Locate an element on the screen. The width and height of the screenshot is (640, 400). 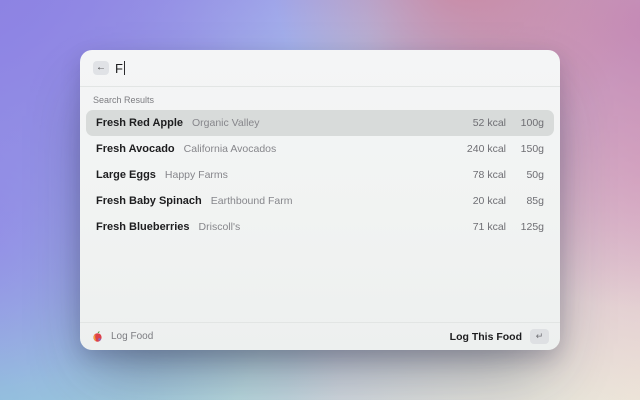
food-kcal: 20 kcal is located at coordinates (489, 201).